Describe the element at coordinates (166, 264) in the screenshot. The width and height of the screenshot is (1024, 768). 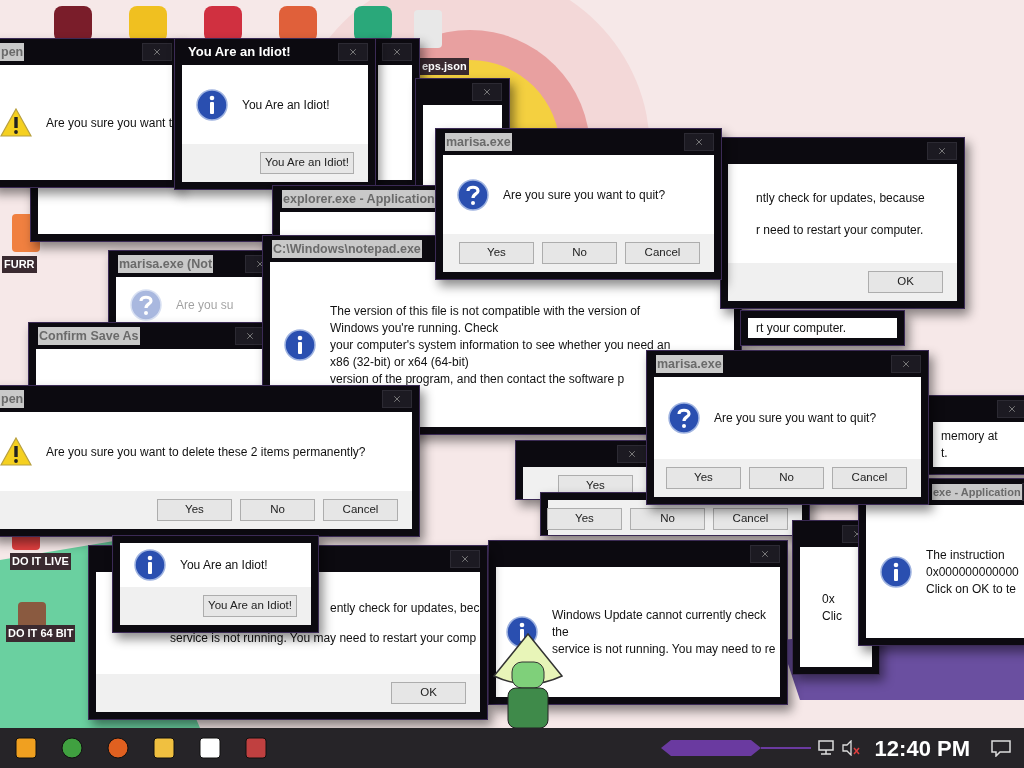
I see `window-title: marisa.exe (Not` at that location.